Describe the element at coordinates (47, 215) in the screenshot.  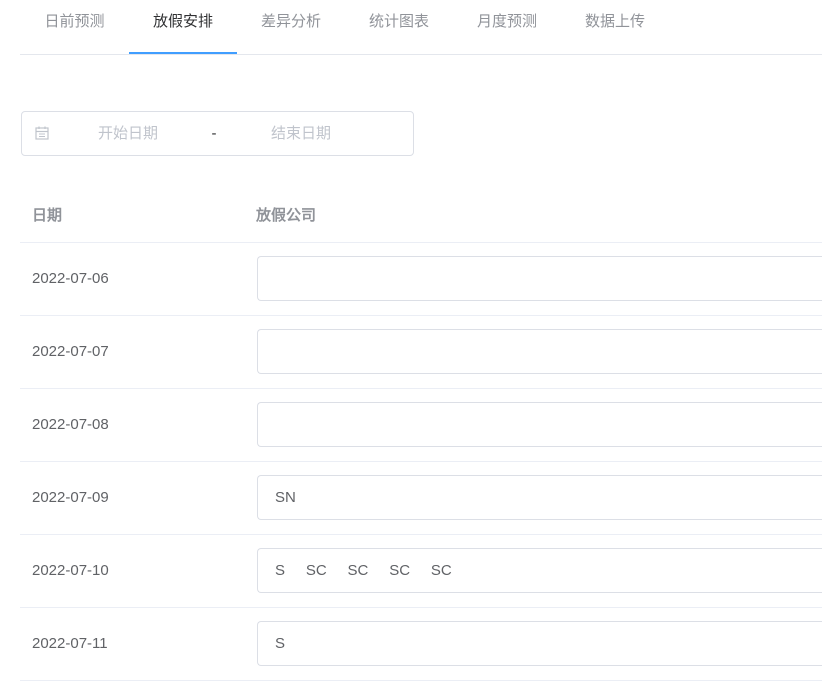
I see `column-header-date: 日期` at that location.